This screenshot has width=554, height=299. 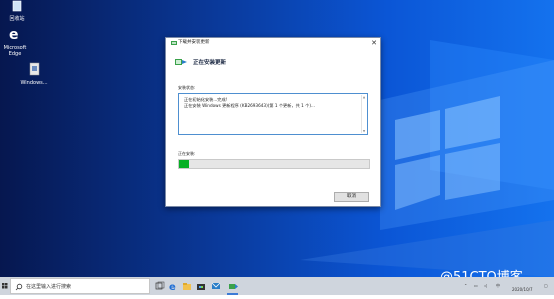 I want to click on scroll-down-icon: ▼, so click(x=364, y=131).